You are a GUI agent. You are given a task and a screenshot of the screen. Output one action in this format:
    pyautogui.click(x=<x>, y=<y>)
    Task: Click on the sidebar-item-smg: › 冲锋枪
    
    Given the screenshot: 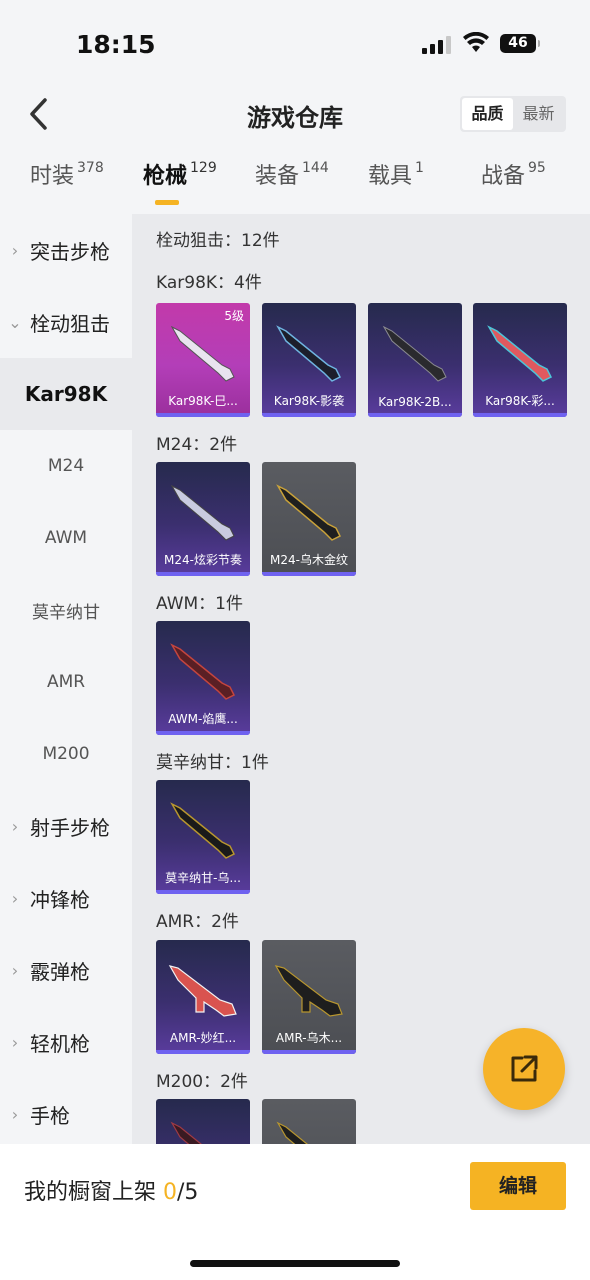 What is the action you would take?
    pyautogui.click(x=66, y=898)
    